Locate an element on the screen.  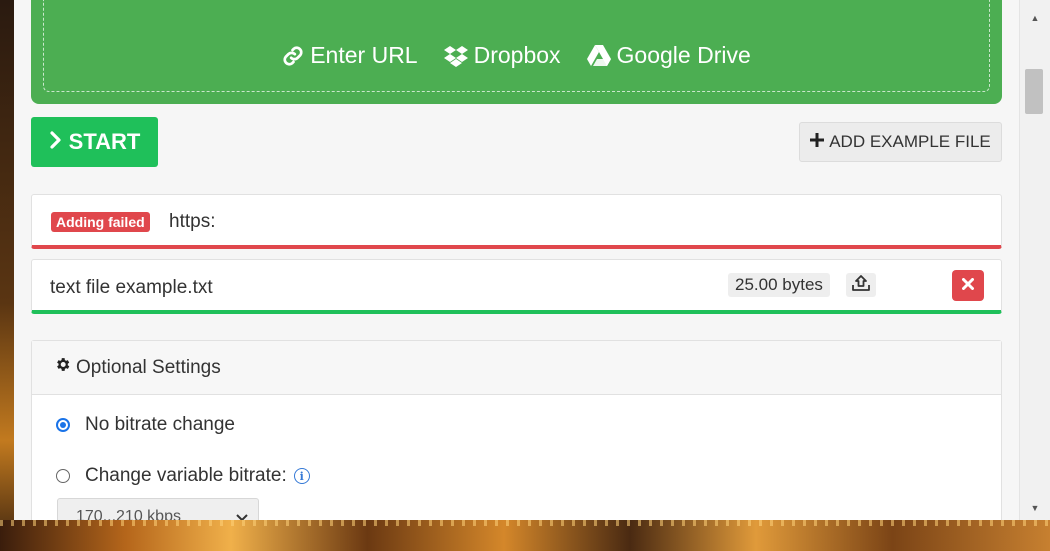
add-example-label: ADD EXAMPLE FILE is located at coordinates (910, 141).